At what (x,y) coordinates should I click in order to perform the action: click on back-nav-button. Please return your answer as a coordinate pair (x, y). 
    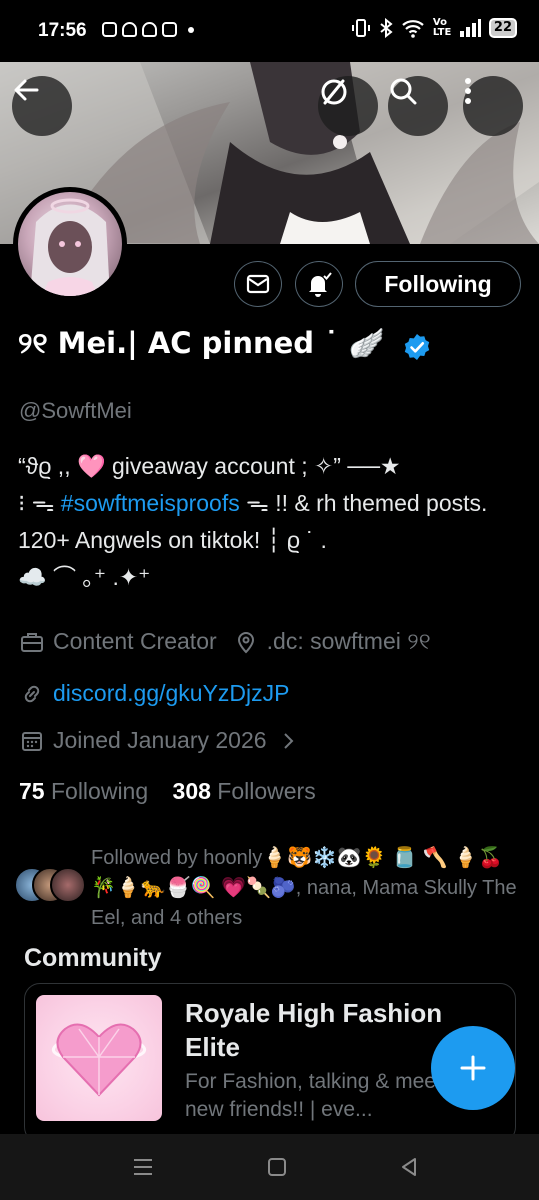
    Looking at the image, I should click on (409, 1167).